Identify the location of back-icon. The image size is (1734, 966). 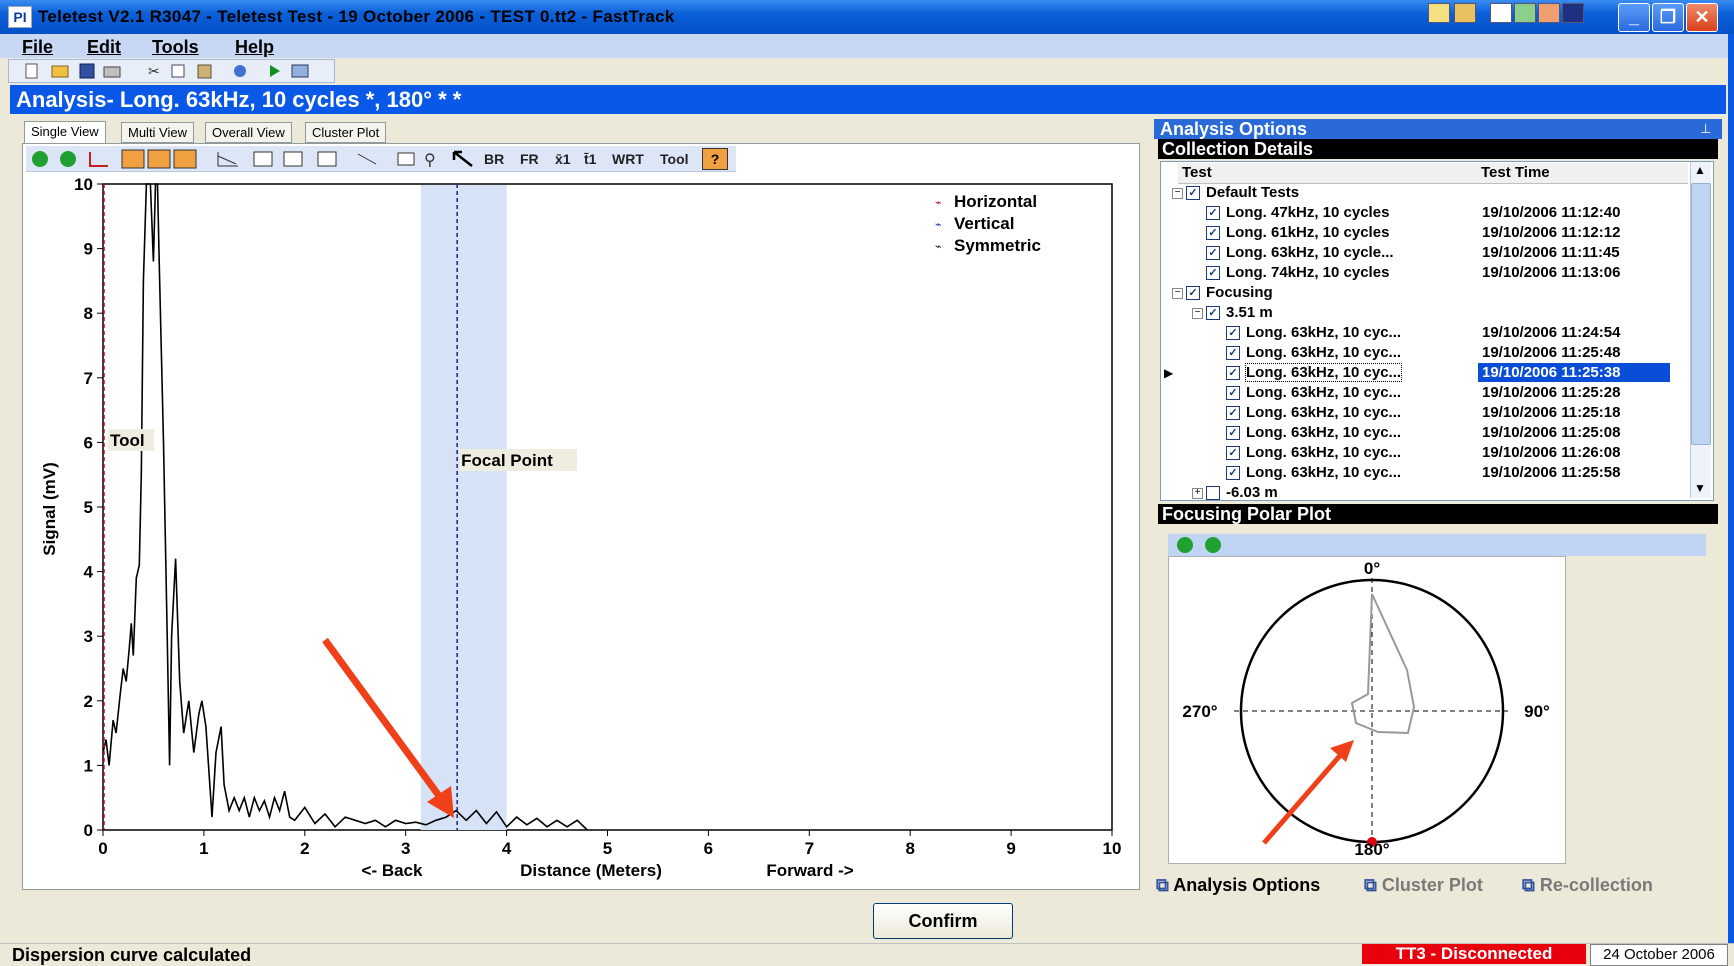
(40, 159).